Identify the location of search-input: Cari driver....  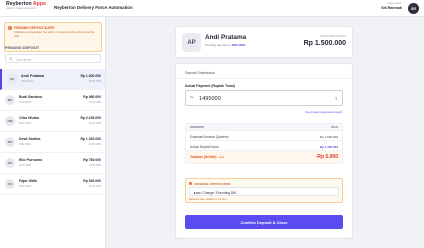
(24, 60).